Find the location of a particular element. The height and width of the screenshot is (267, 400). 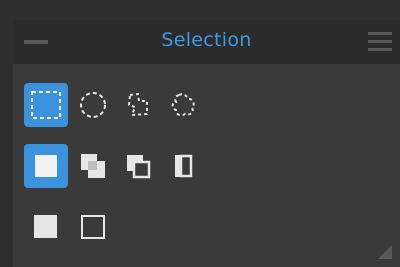

intersect-selection-mode-tool is located at coordinates (183, 166).